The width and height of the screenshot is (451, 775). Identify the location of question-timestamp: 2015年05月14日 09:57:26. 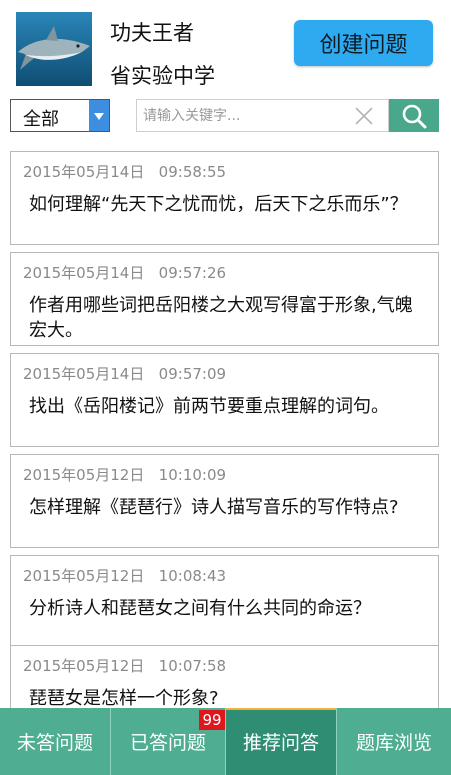
(125, 273).